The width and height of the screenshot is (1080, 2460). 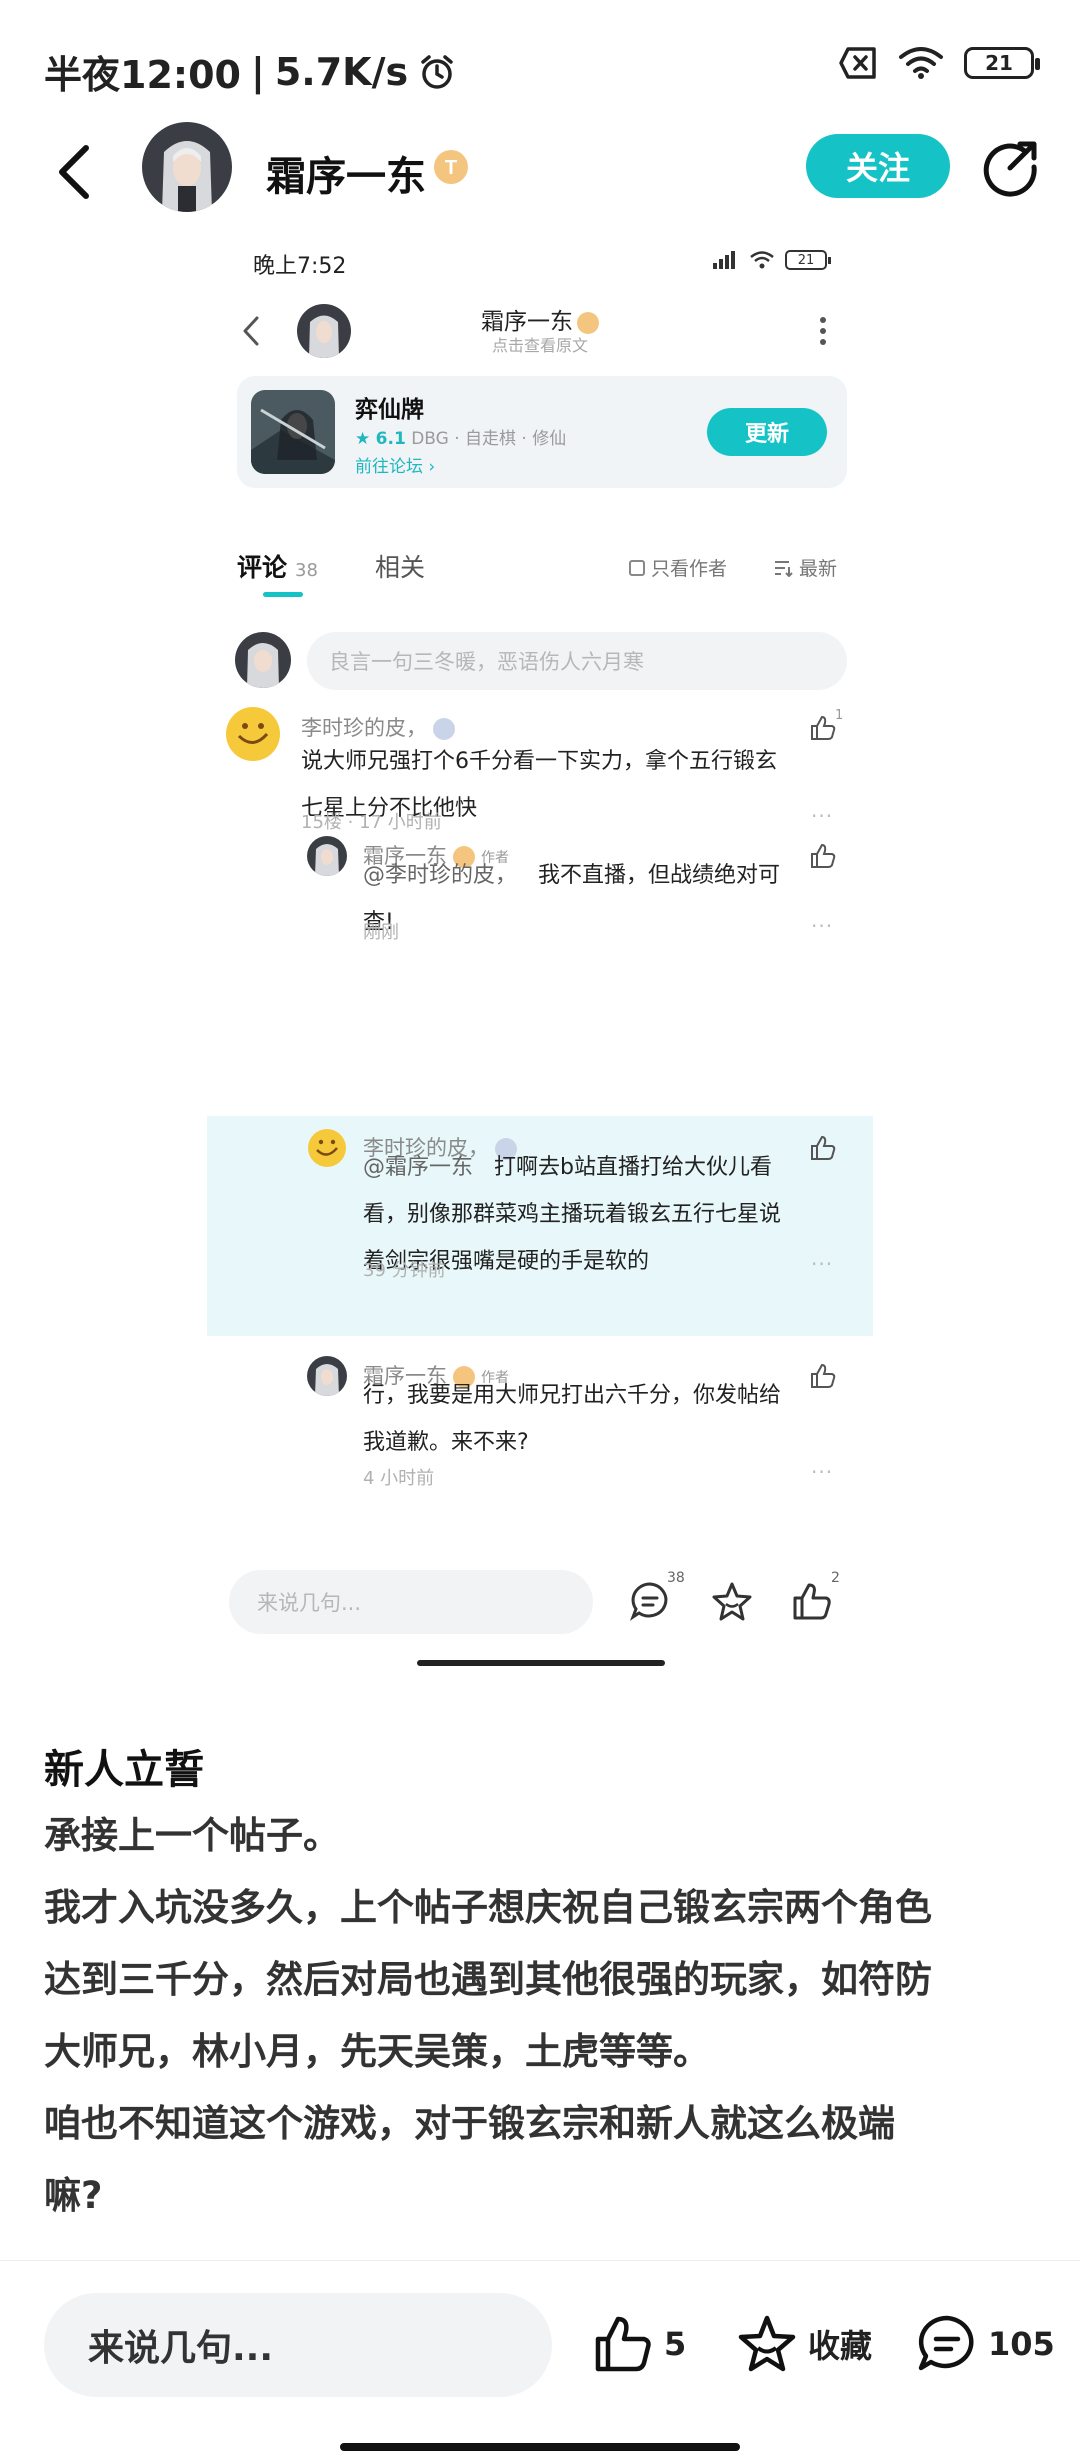 What do you see at coordinates (577, 661) in the screenshot?
I see `comment-input: 良言一句三冬暖，恶语伤人六月寒` at bounding box center [577, 661].